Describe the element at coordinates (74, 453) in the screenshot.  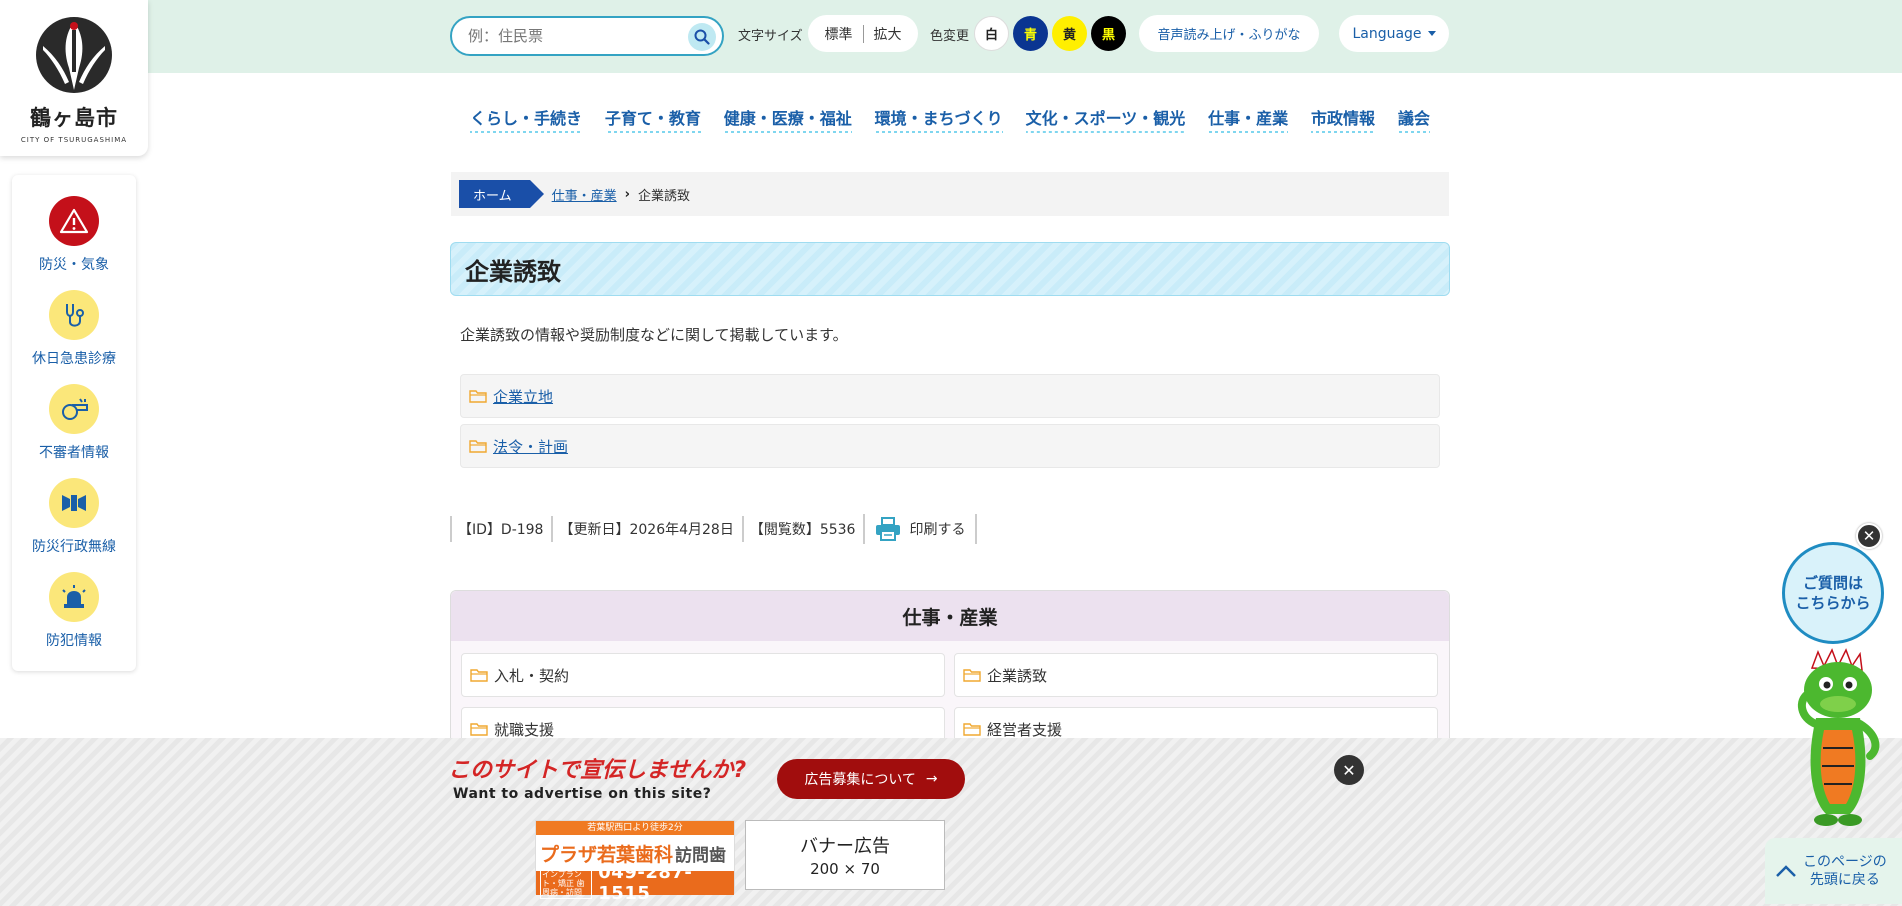
I see `sidebar-item-label: 不審者情報` at that location.